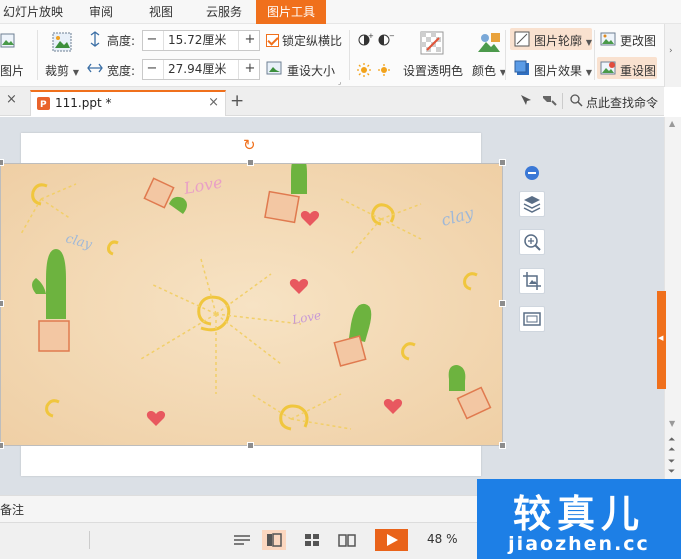 The image size is (681, 559). Describe the element at coordinates (62, 42) in the screenshot. I see `crop-icon` at that location.